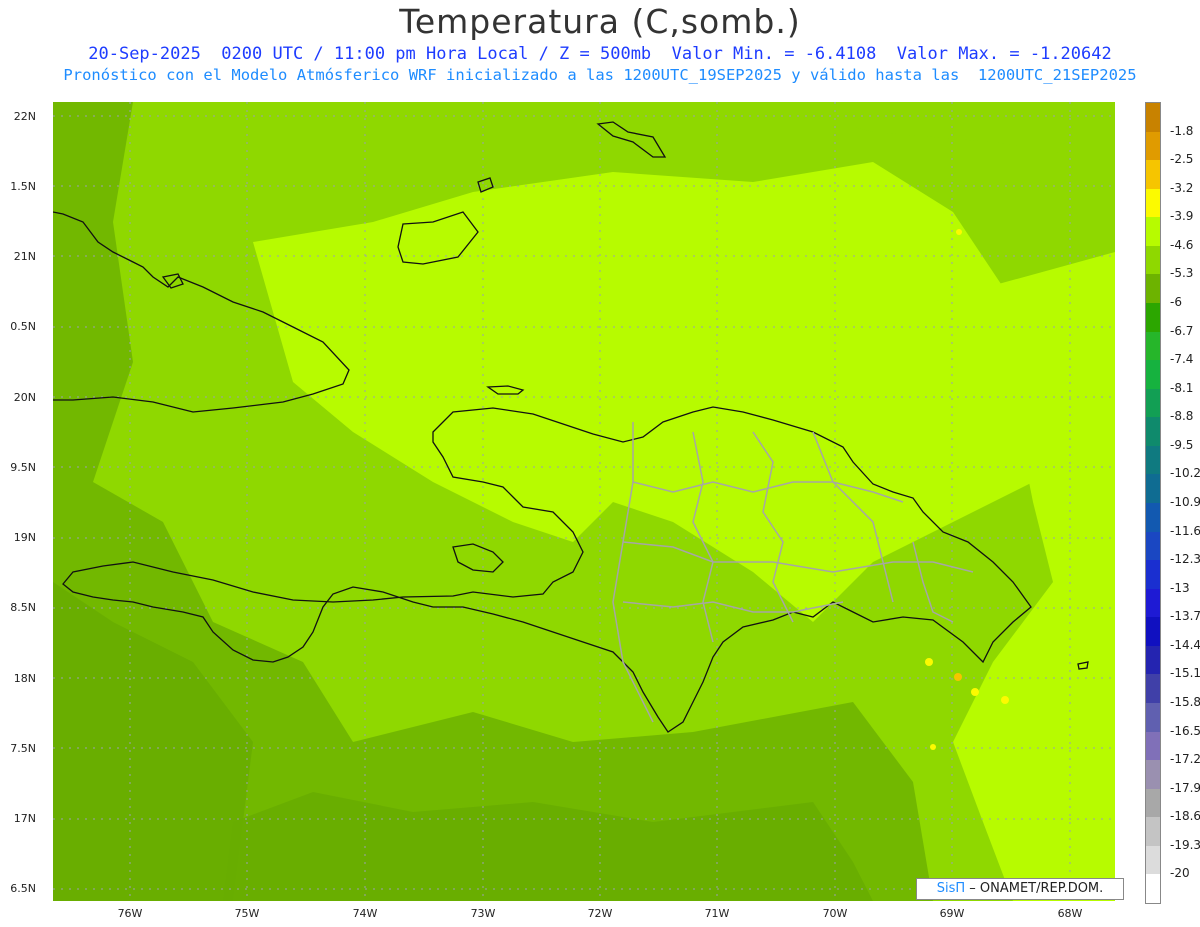 Image resolution: width=1200 pixels, height=927 pixels. Describe the element at coordinates (24, 537) in the screenshot. I see `y-tick-19N: 19N` at that location.